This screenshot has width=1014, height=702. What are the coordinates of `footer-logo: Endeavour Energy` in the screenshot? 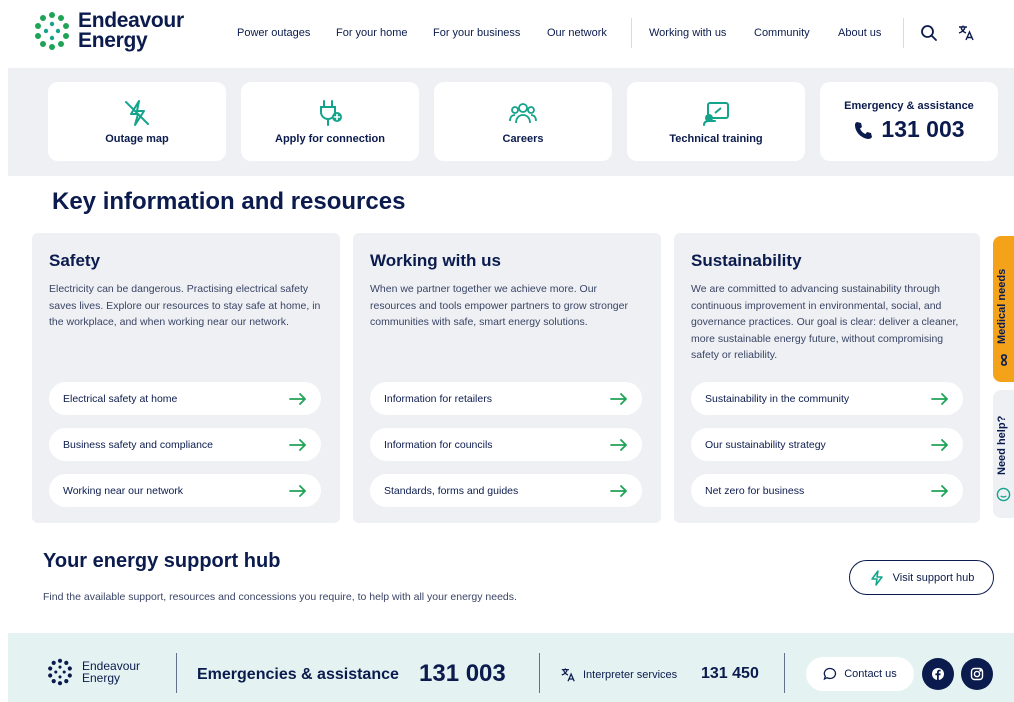 It's located at (91, 672).